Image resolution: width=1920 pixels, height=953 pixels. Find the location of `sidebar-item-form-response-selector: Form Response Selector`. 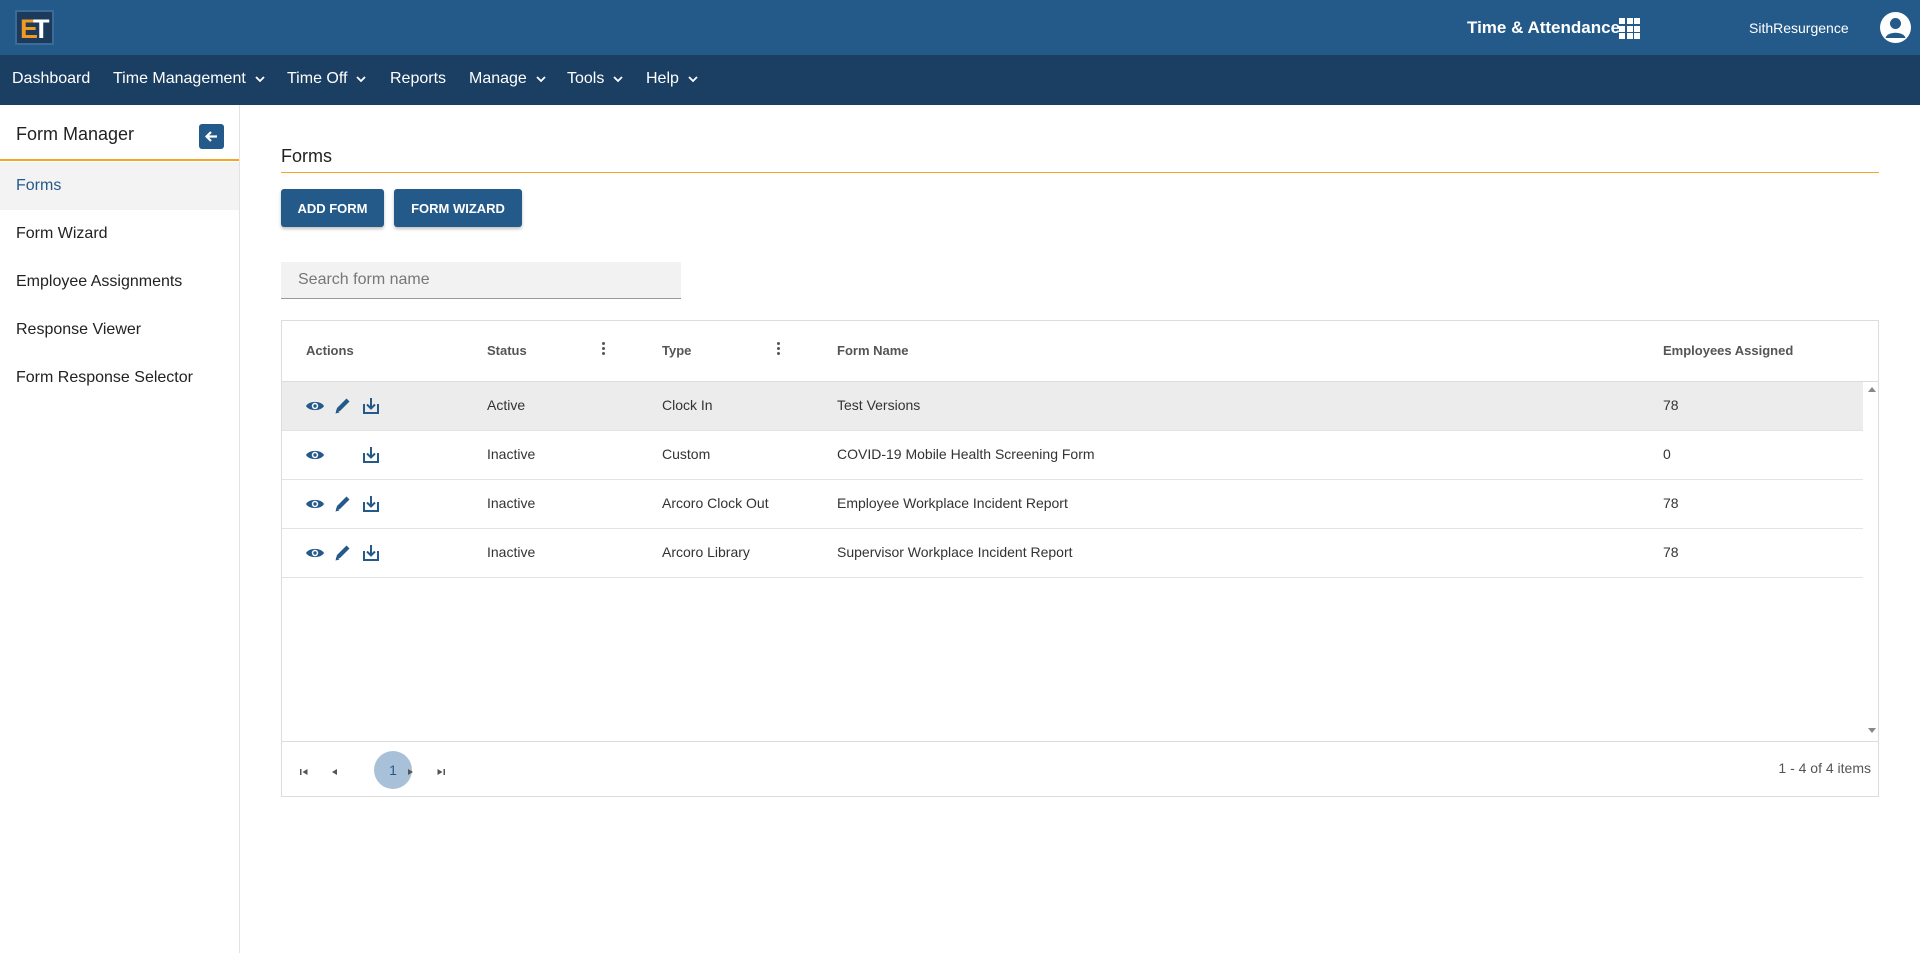

sidebar-item-form-response-selector: Form Response Selector is located at coordinates (119, 378).